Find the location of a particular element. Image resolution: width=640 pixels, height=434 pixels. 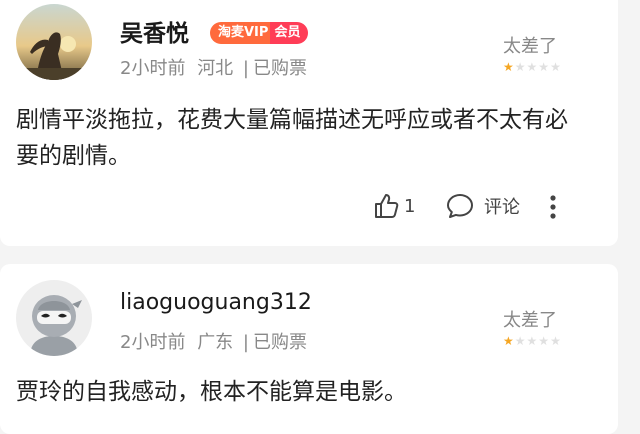

comment-bubble-icon is located at coordinates (460, 206).